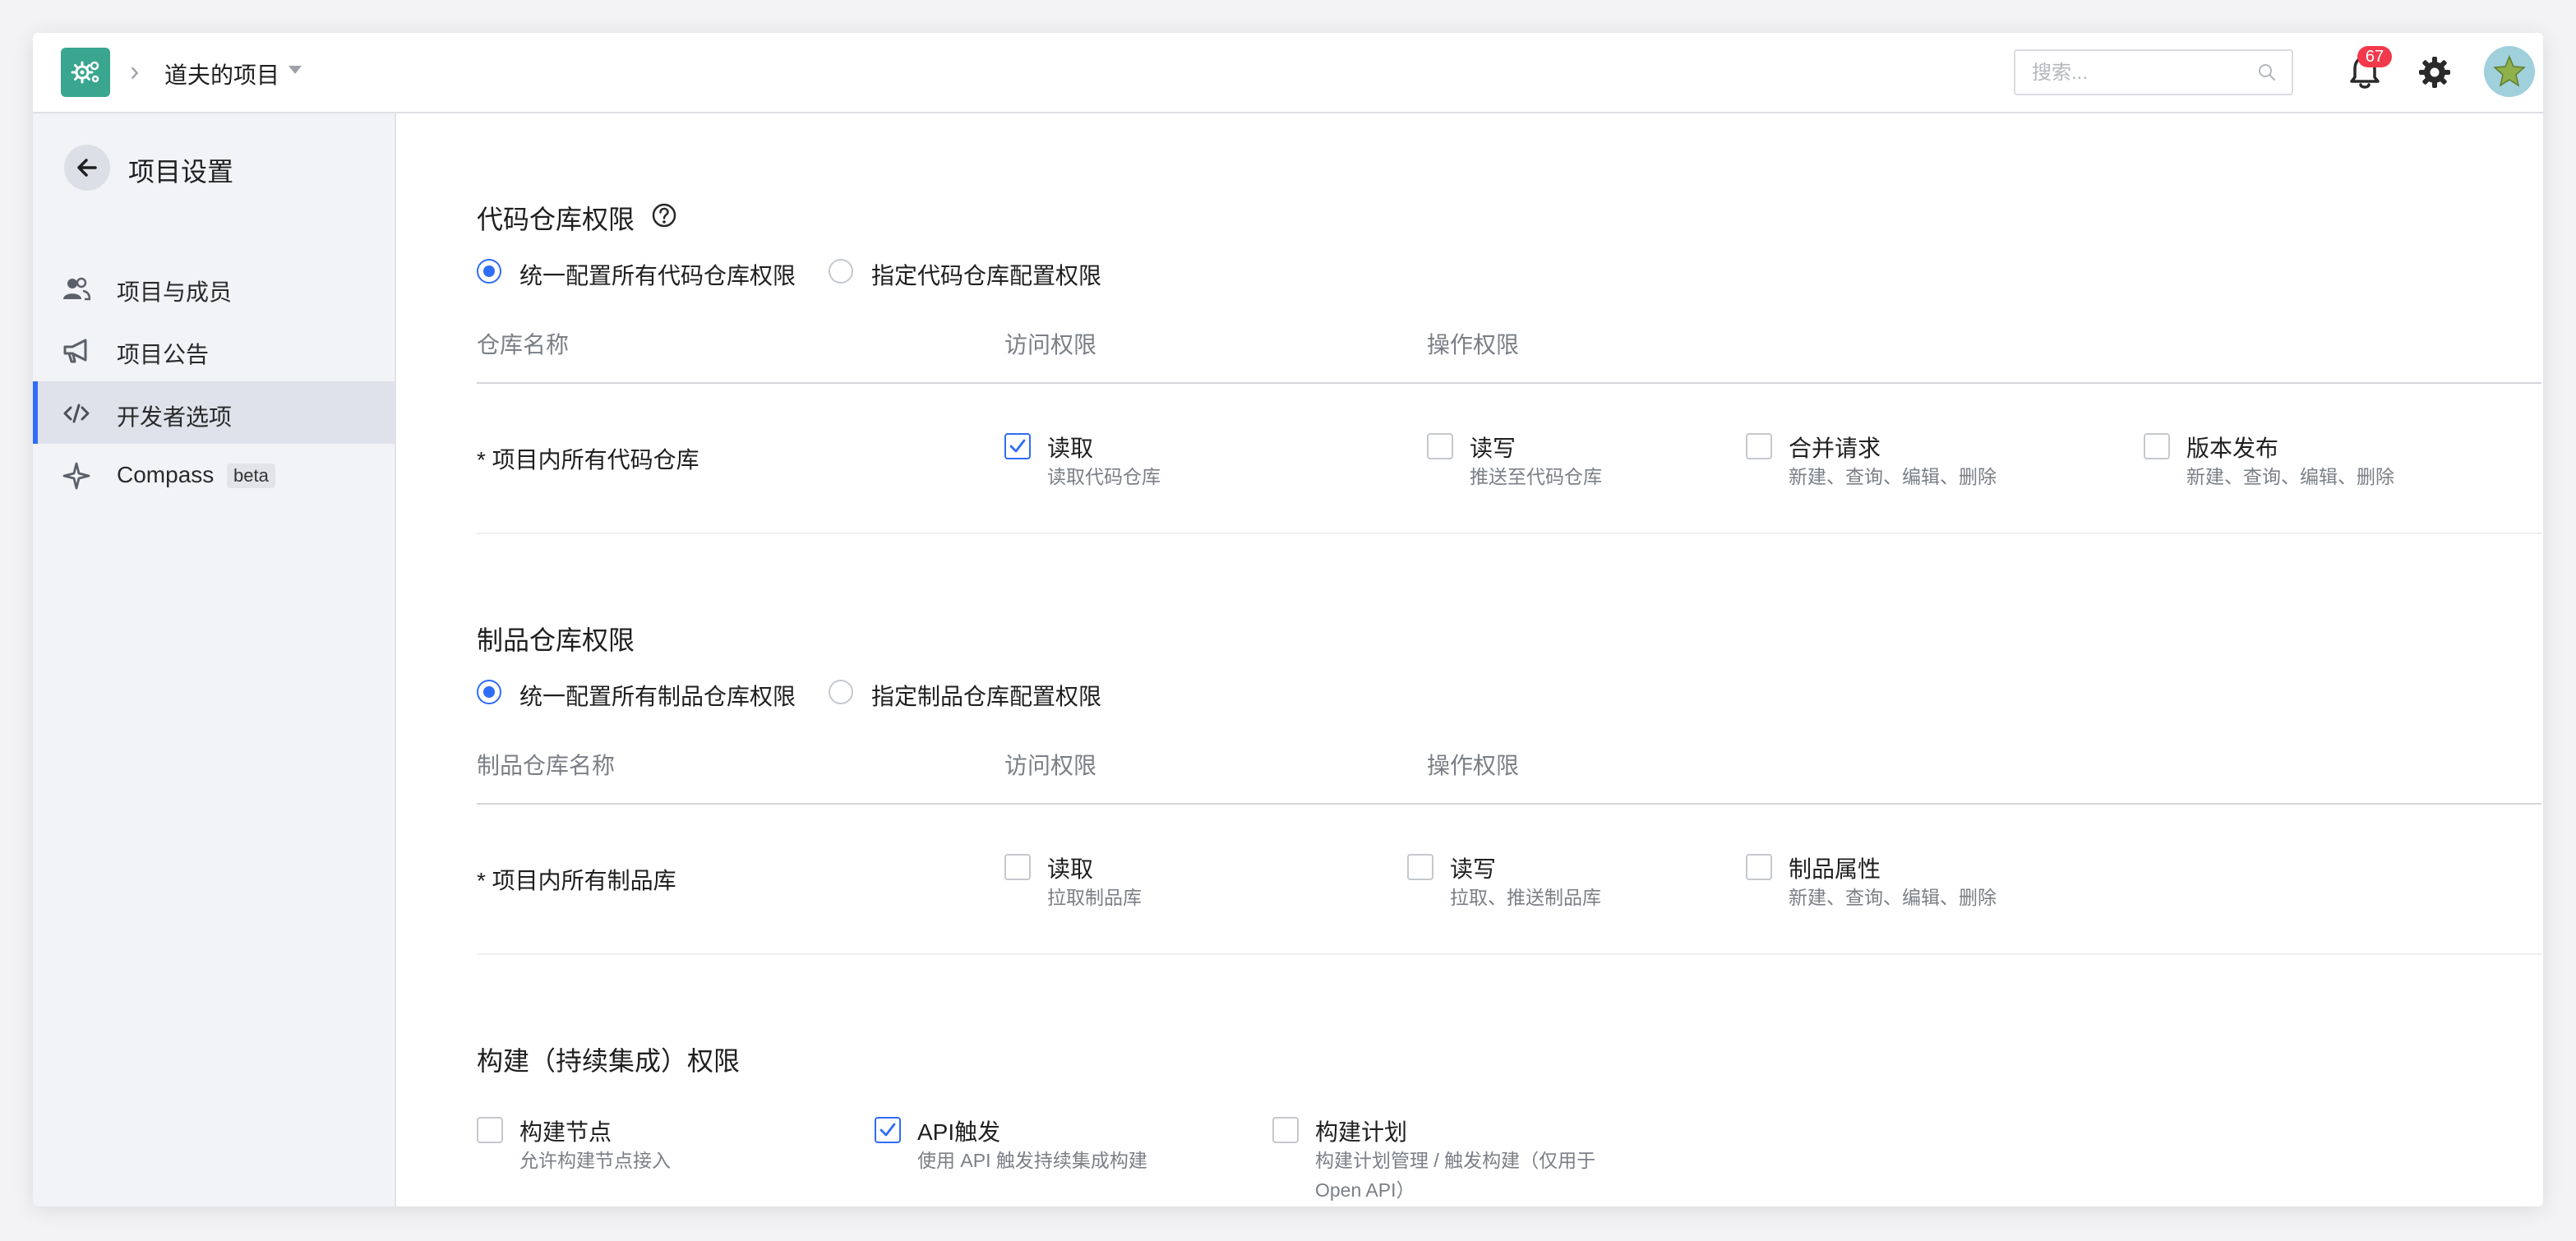 The image size is (2576, 1241). Describe the element at coordinates (1536, 476) in the screenshot. I see `perm-desc: 推送至代码仓库` at that location.